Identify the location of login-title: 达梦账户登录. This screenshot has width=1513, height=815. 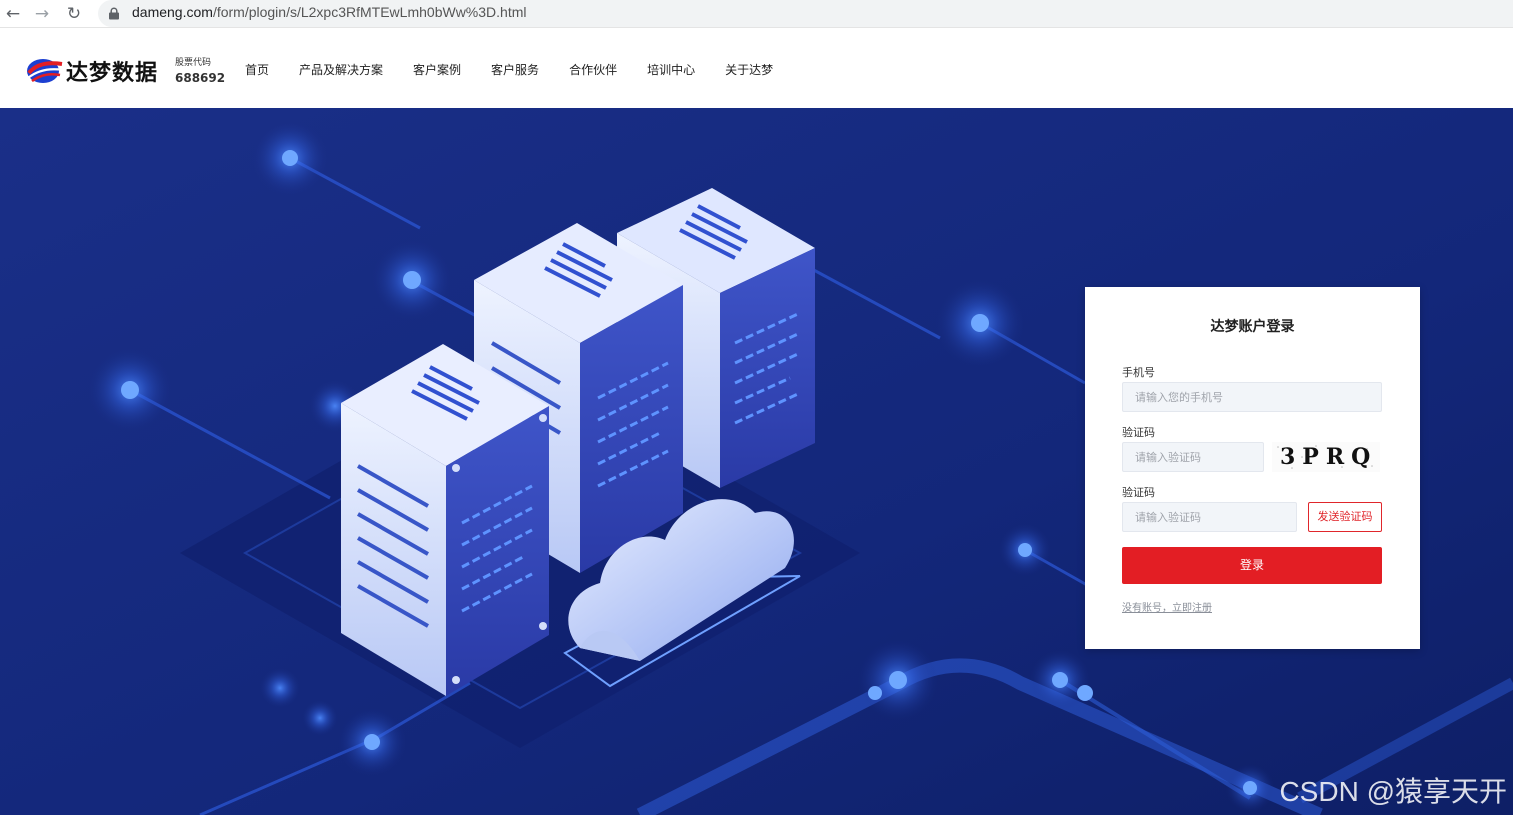
(1252, 327).